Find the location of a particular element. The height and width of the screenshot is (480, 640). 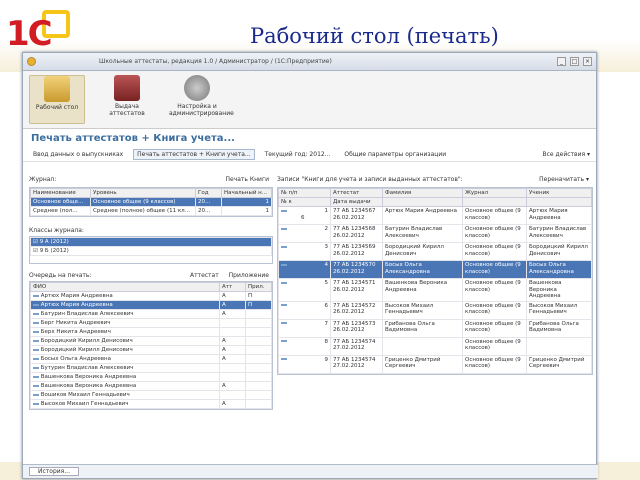

input-data-button: Ввод данных о выпускниках is located at coordinates (78, 154).